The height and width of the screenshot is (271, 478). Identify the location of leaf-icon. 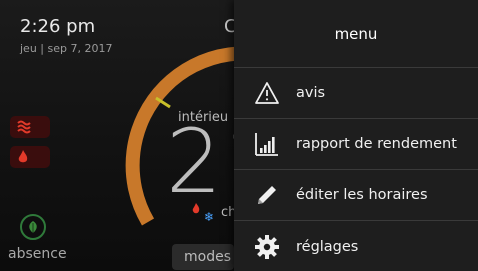
(33, 227).